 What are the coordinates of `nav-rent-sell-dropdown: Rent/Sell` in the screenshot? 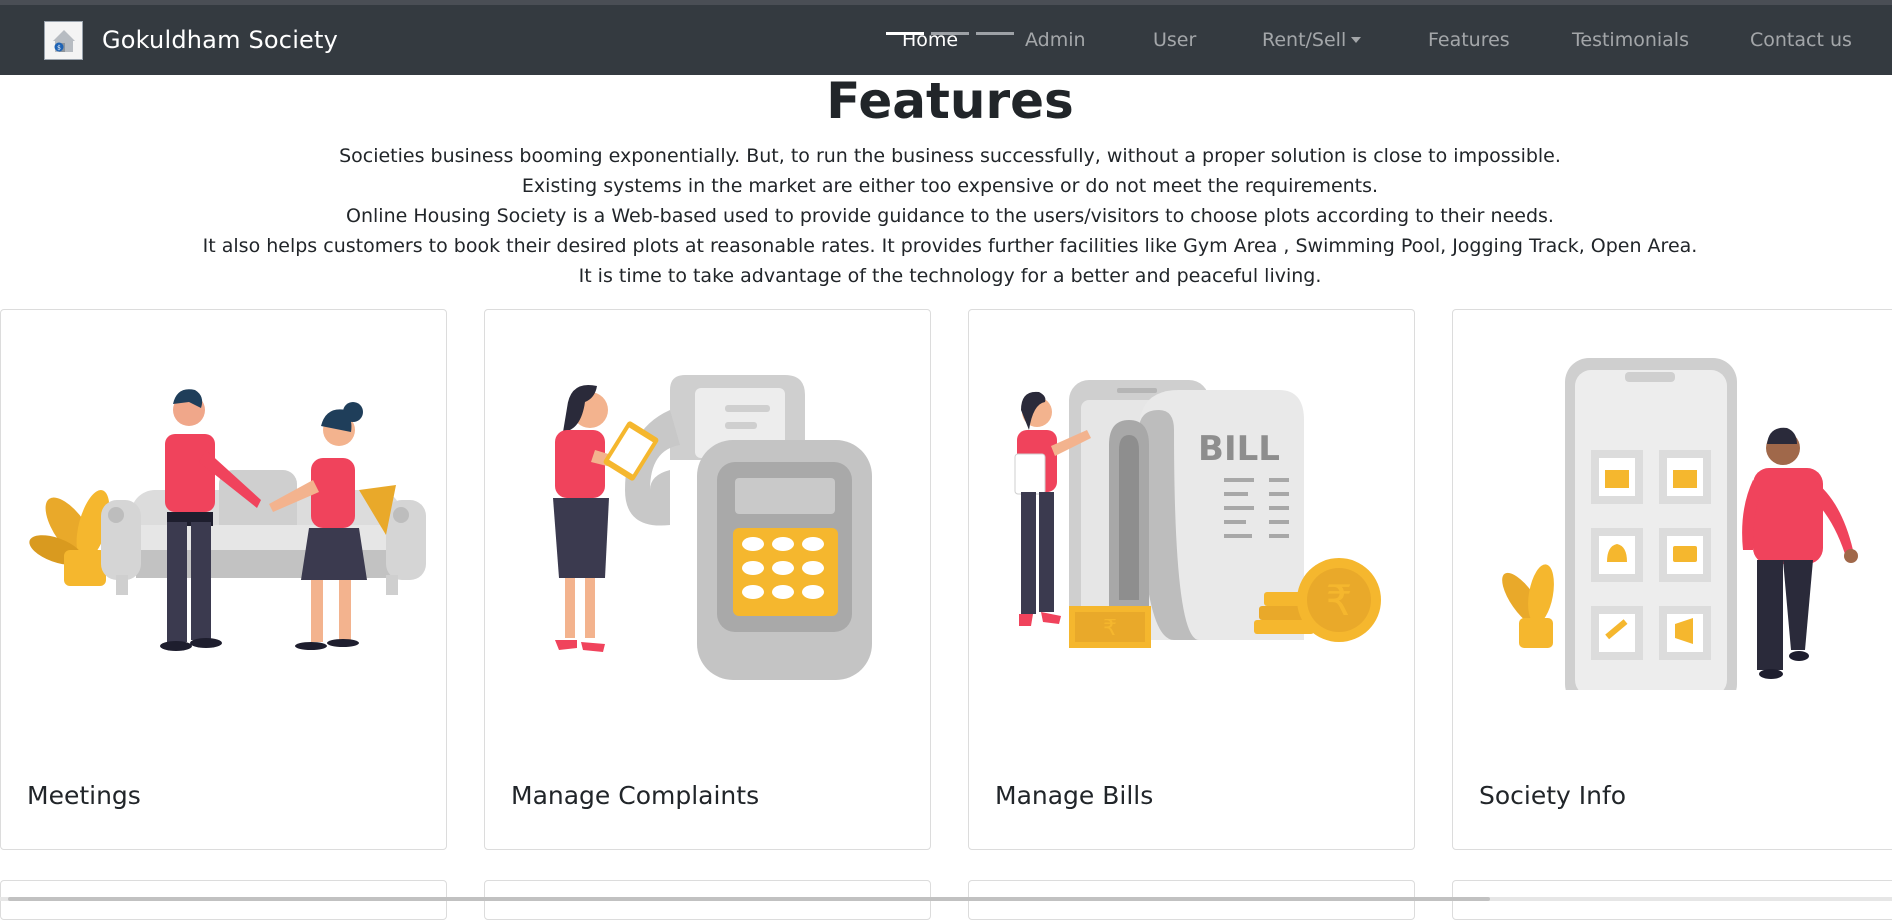 It's located at (1312, 40).